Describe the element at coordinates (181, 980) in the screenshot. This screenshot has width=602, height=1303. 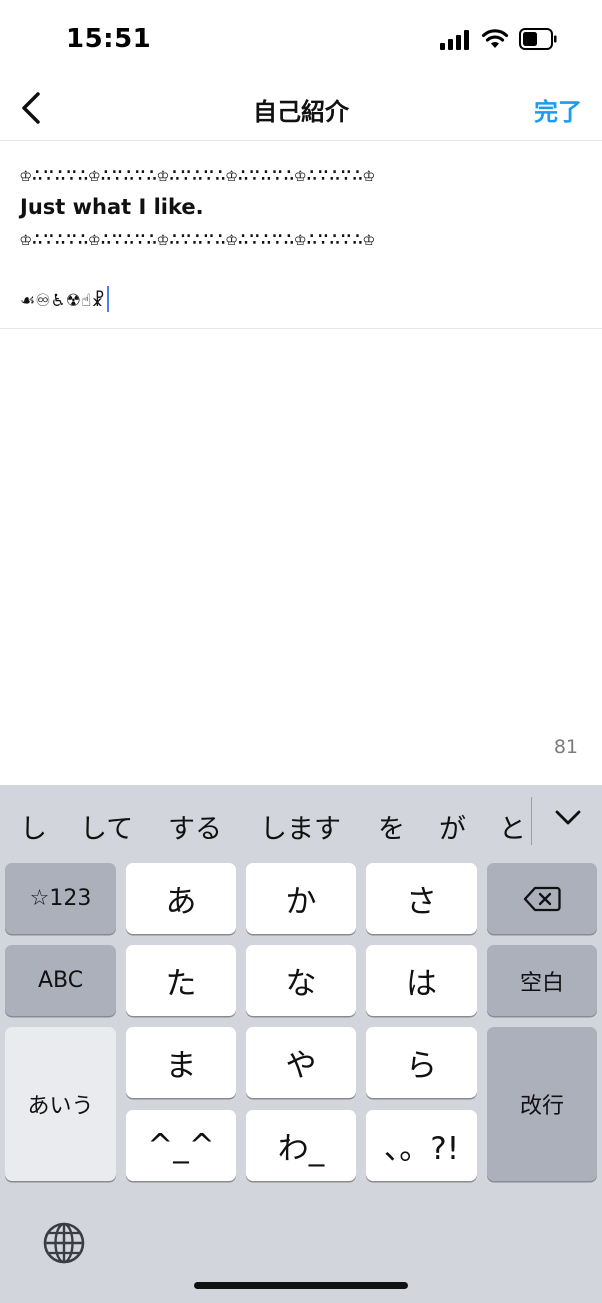
I see `key-ta: た` at that location.